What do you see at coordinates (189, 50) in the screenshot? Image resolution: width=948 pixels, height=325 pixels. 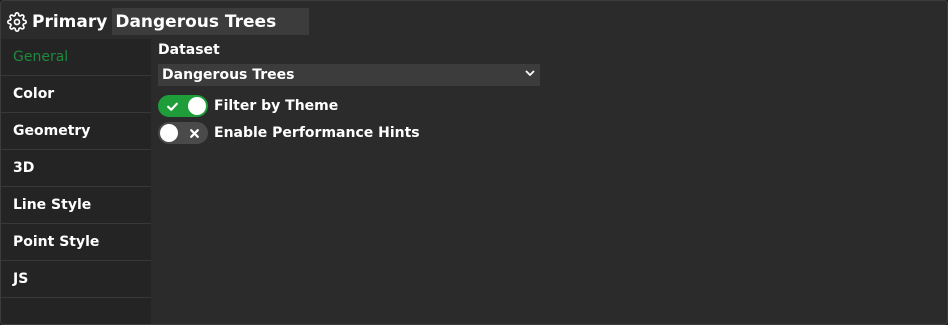 I see `dataset-label: Dataset` at bounding box center [189, 50].